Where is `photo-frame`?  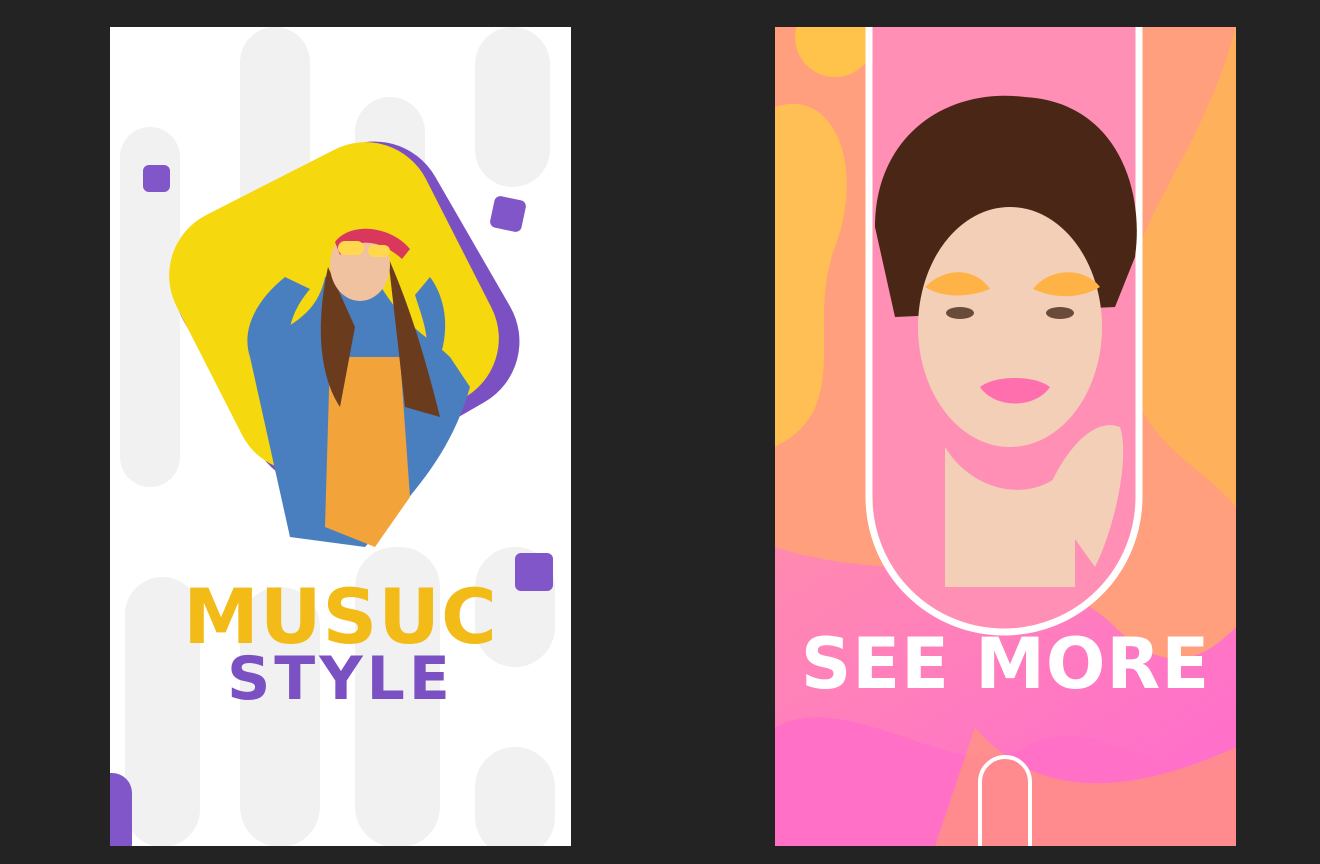
photo-frame is located at coordinates (344, 344).